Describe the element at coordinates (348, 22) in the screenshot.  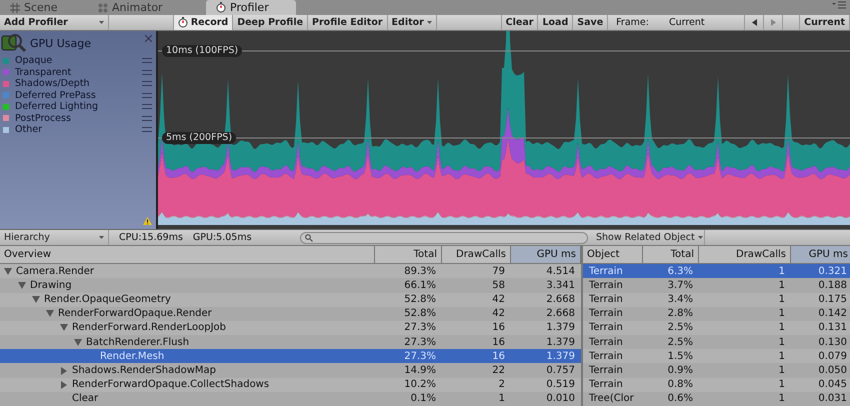
I see `toolbar-button: Profile Editor` at that location.